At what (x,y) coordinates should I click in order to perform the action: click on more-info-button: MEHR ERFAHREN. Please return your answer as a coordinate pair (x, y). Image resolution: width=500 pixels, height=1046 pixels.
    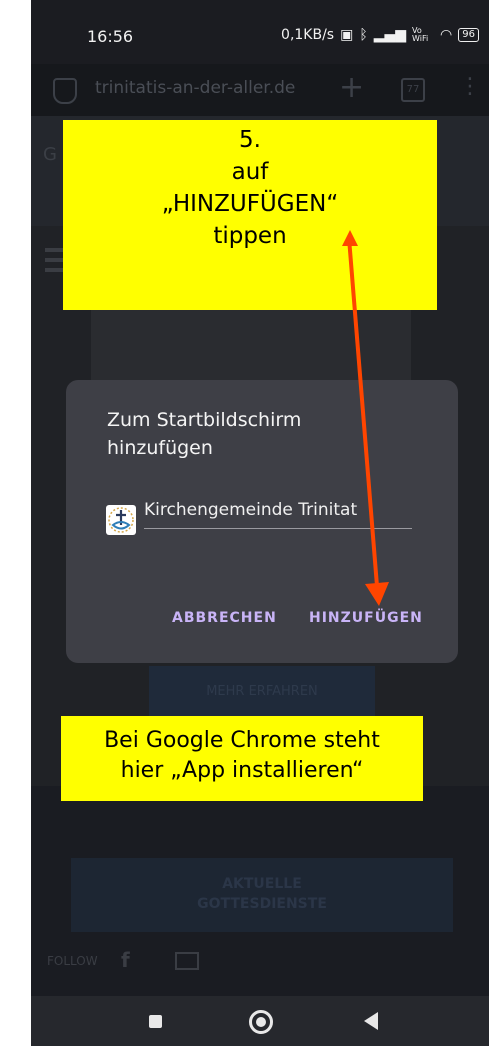
    Looking at the image, I should click on (262, 692).